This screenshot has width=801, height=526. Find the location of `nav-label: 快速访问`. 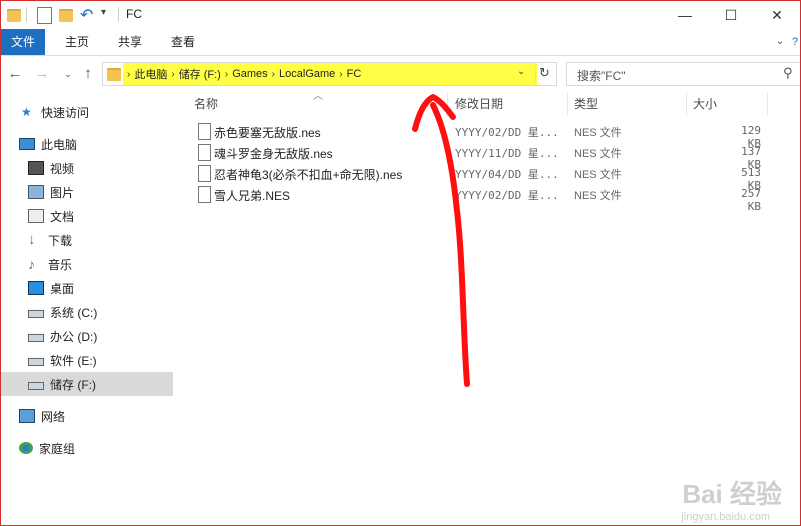

nav-label: 快速访问 is located at coordinates (65, 112).